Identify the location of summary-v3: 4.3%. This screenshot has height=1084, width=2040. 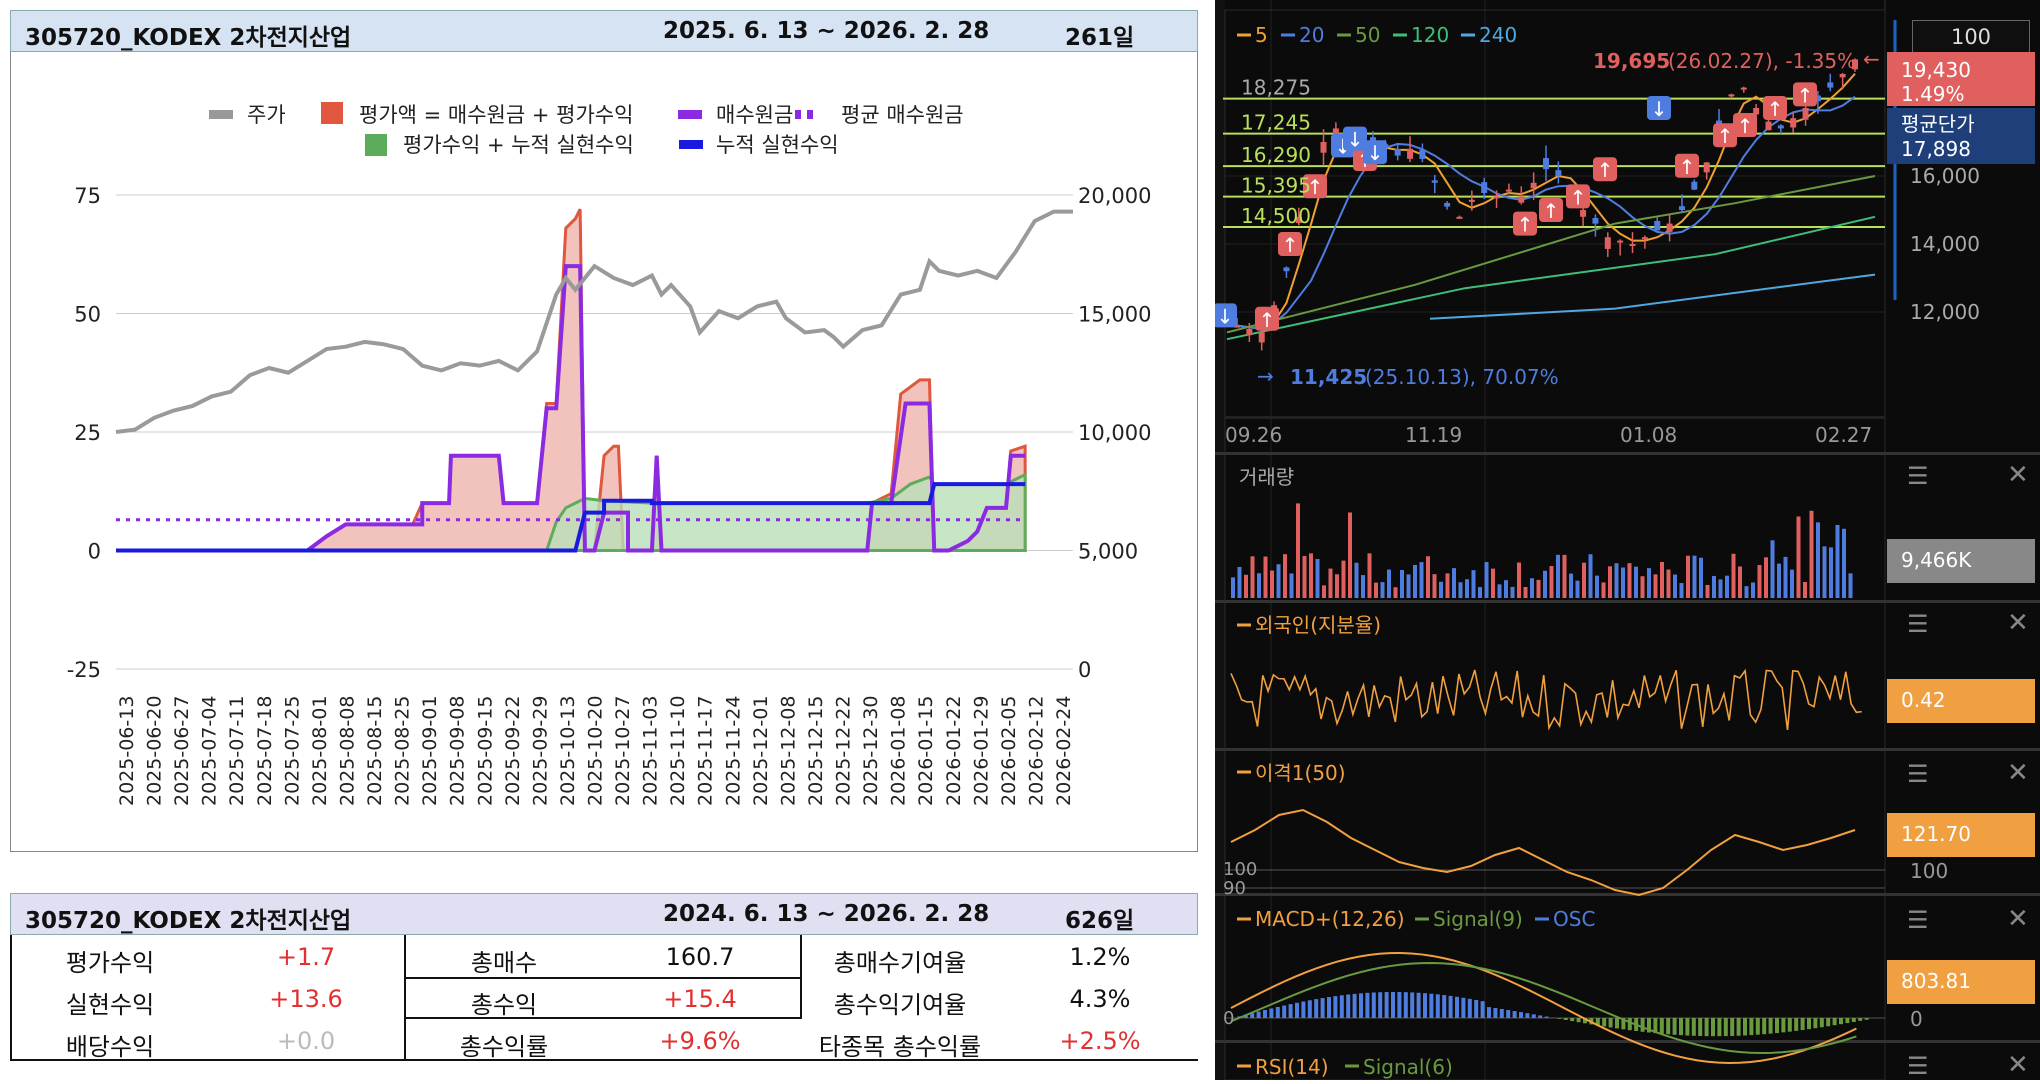
(1100, 999).